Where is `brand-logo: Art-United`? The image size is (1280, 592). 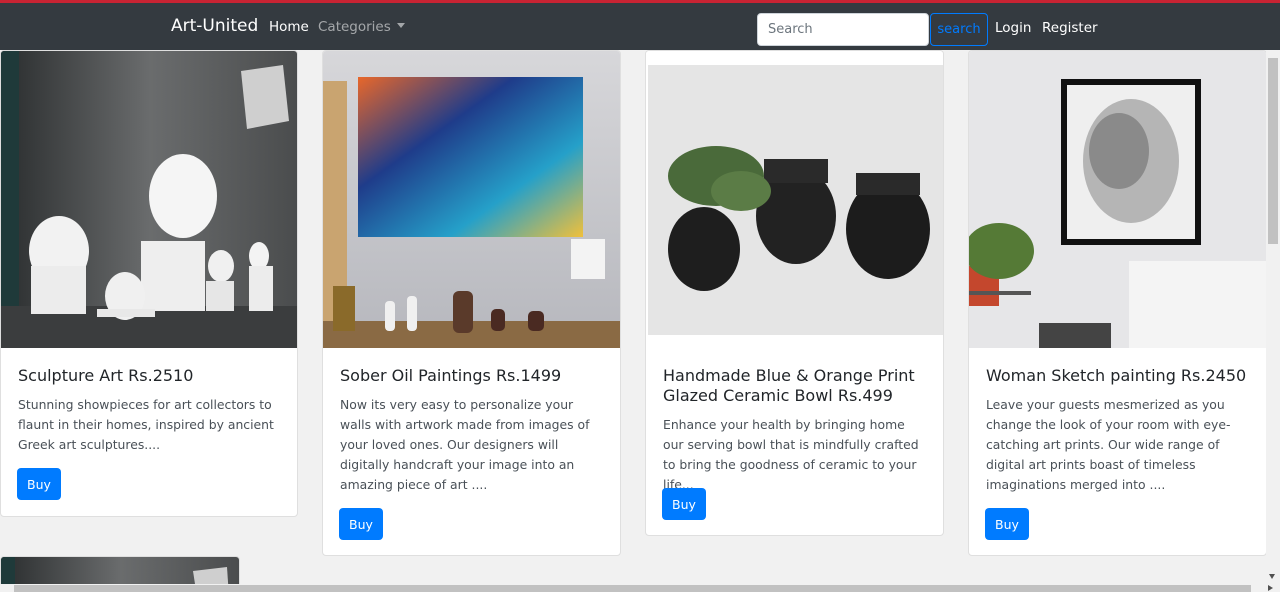
brand-logo: Art-United is located at coordinates (214, 26).